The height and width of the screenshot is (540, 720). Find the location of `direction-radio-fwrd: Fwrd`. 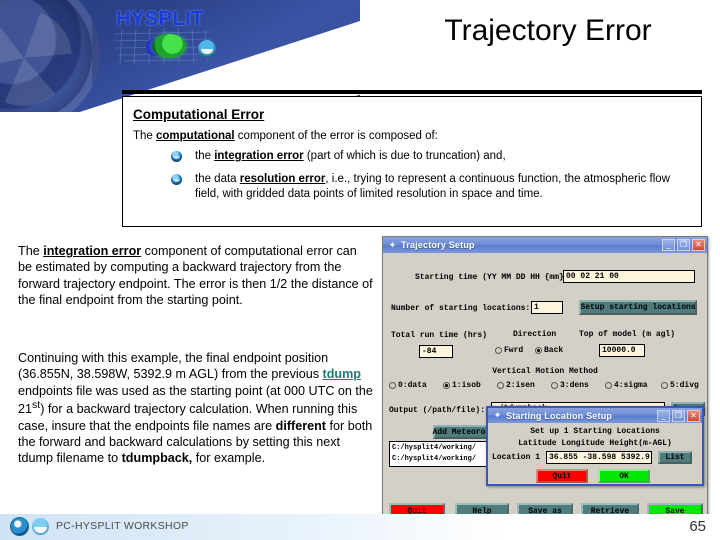

direction-radio-fwrd: Fwrd is located at coordinates (509, 350).